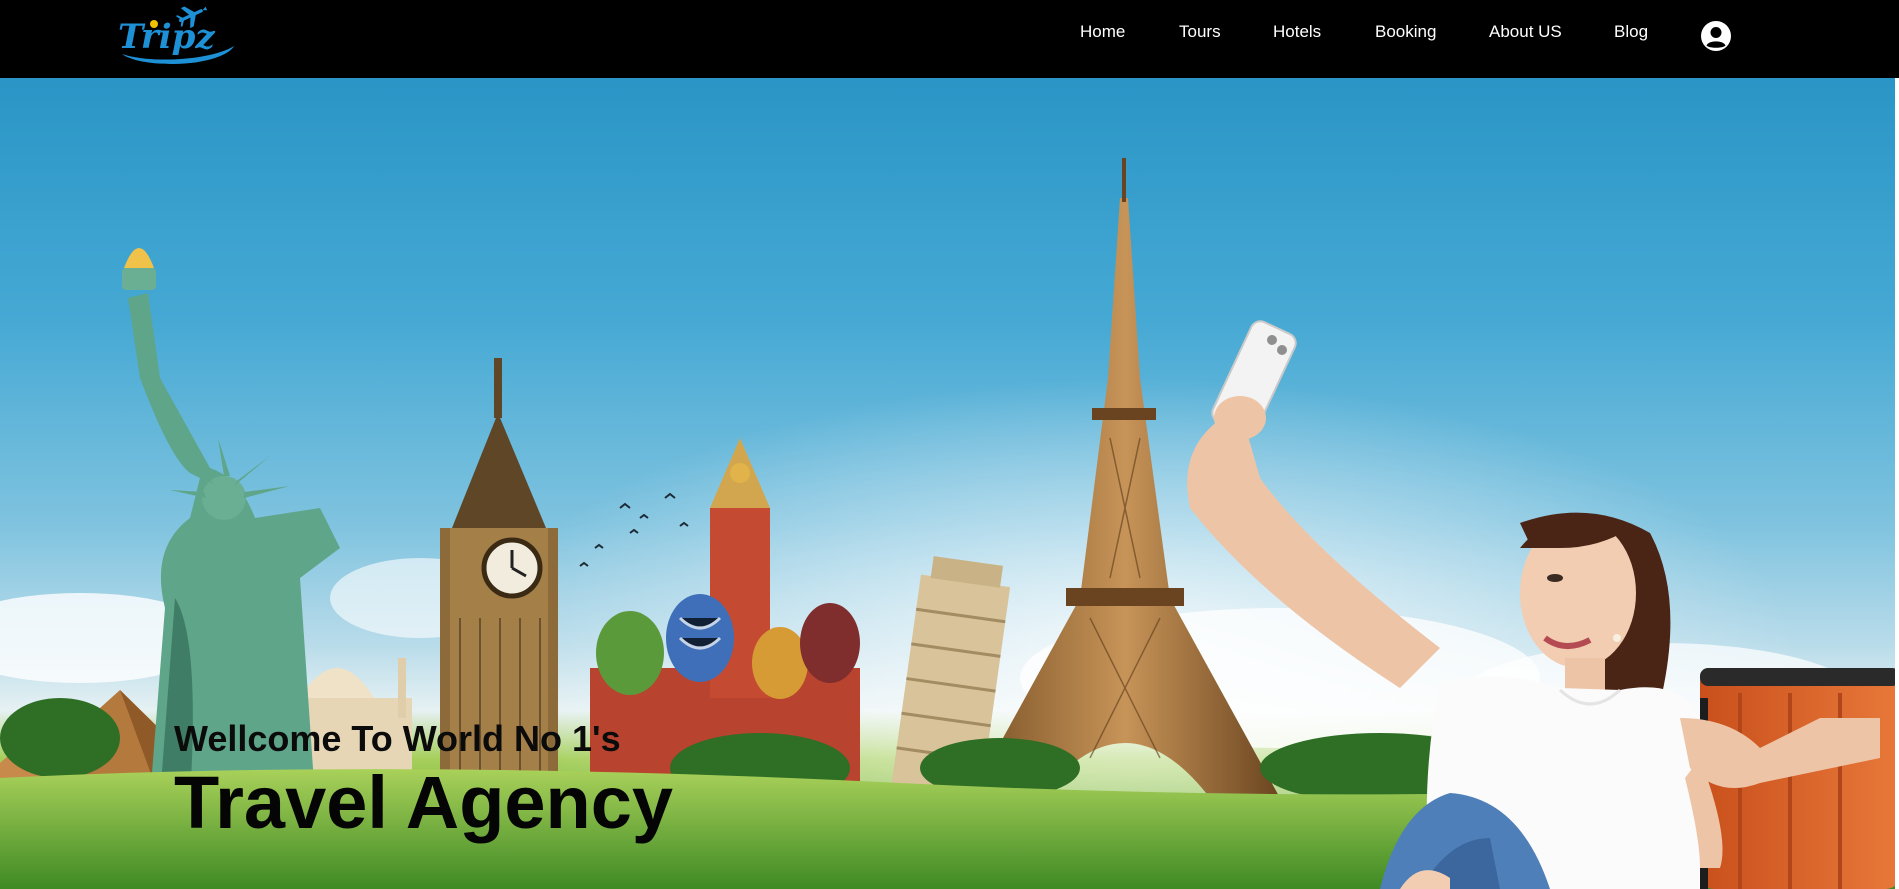  What do you see at coordinates (1200, 32) in the screenshot?
I see `nav-tours-link: Tours` at bounding box center [1200, 32].